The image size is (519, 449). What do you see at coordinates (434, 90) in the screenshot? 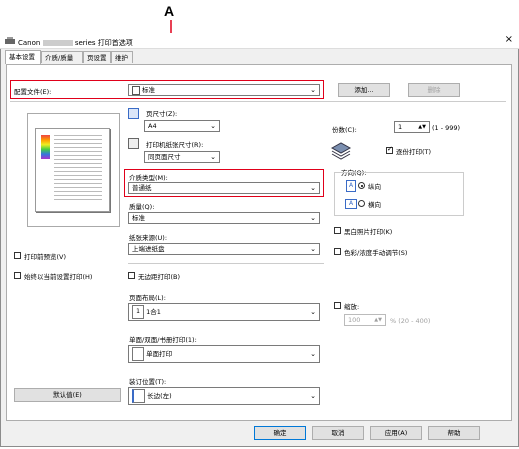
I see `delete-button: 删除` at bounding box center [434, 90].